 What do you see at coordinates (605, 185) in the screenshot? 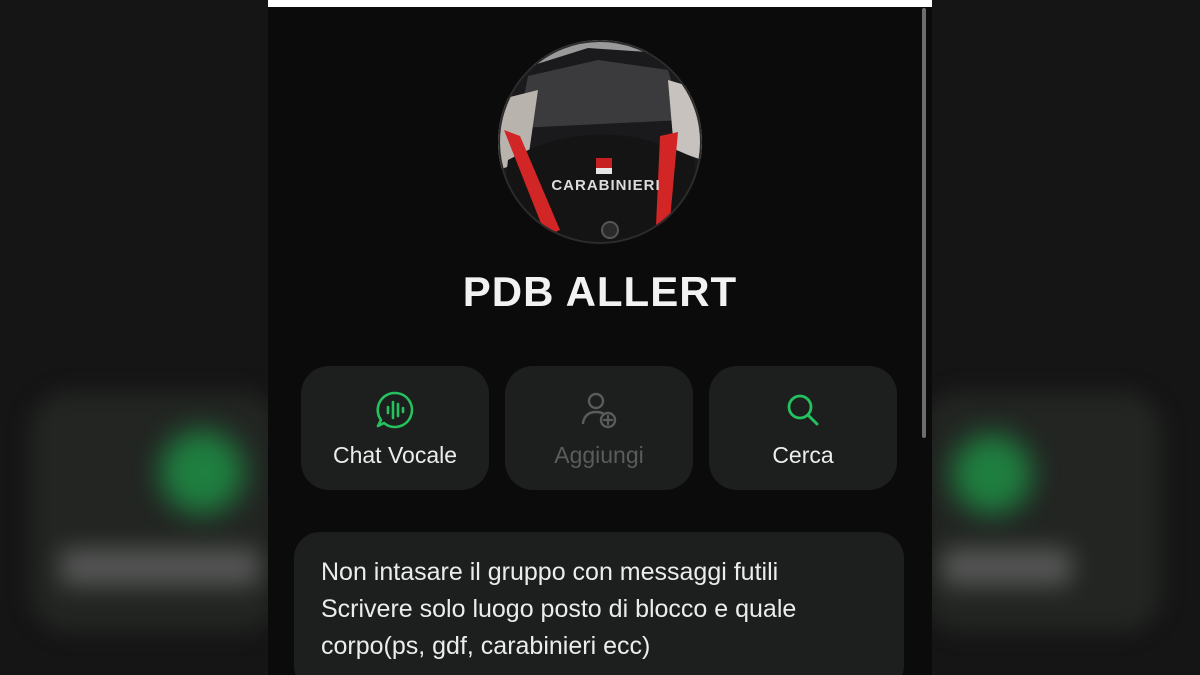
I see `avatar-text: CARABINIERI` at bounding box center [605, 185].